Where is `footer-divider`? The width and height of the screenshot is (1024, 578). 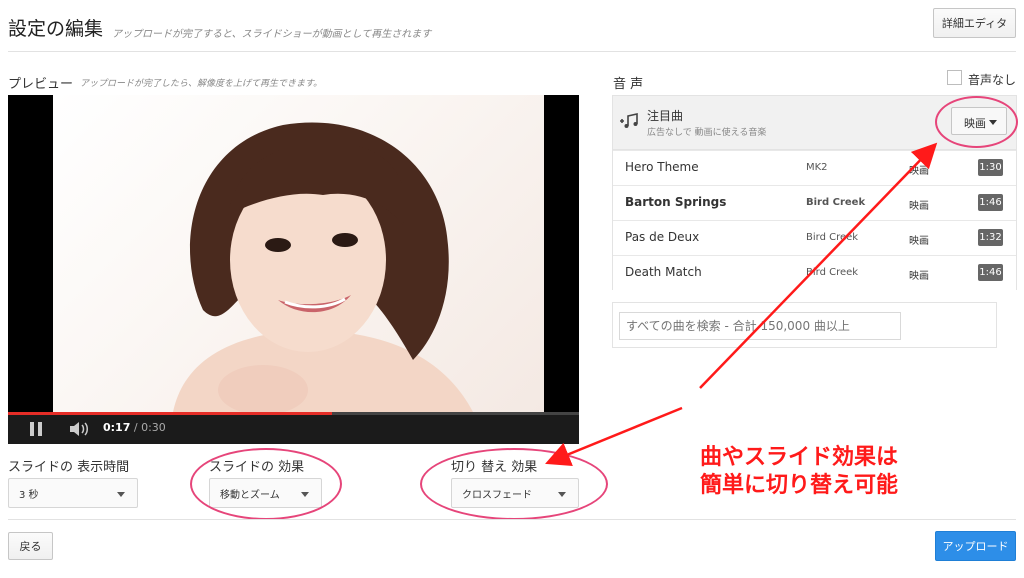 footer-divider is located at coordinates (512, 519).